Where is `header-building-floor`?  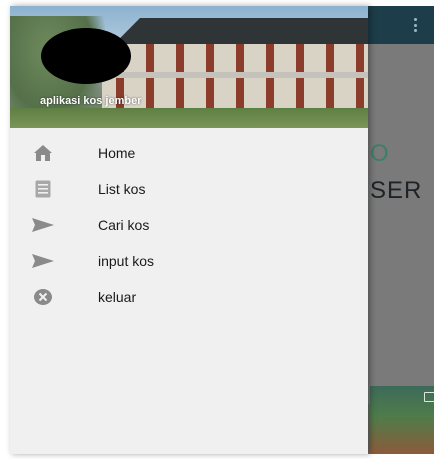 header-building-floor is located at coordinates (235, 75).